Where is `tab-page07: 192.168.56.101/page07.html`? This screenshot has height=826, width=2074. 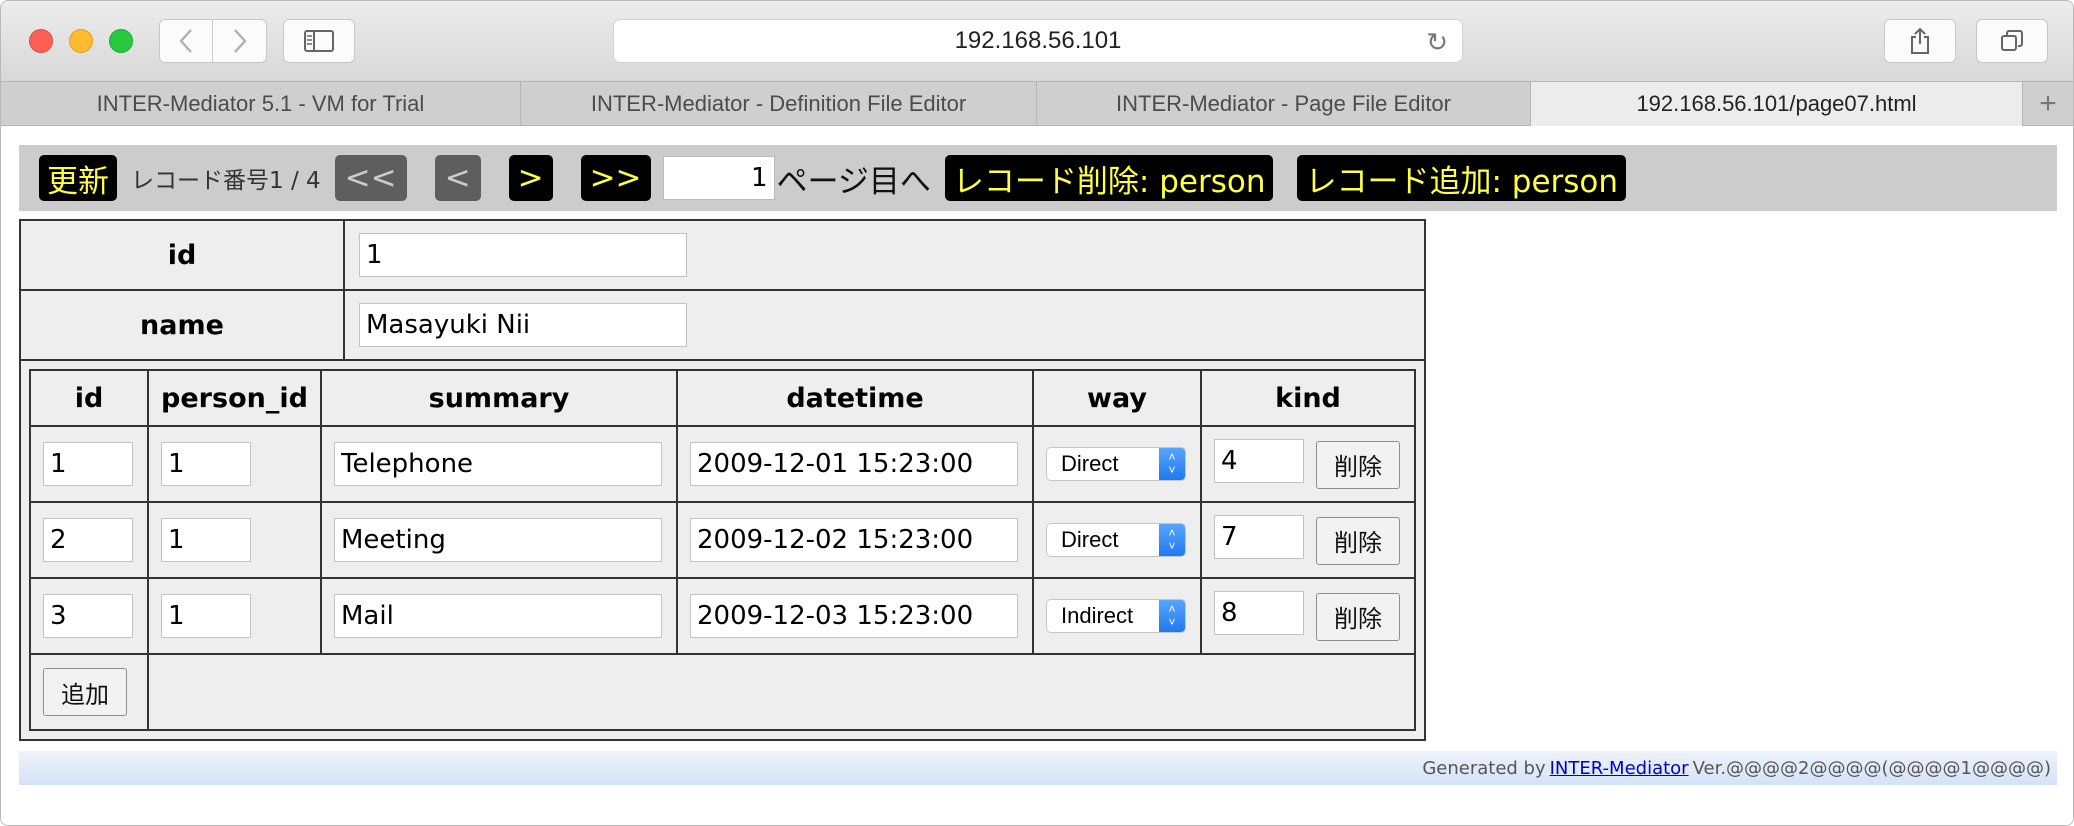
tab-page07: 192.168.56.101/page07.html is located at coordinates (1777, 104).